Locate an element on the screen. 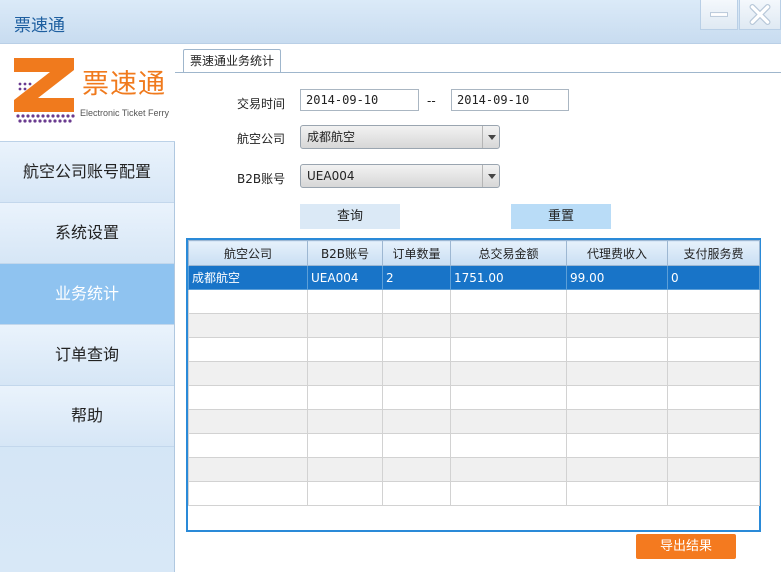 Image resolution: width=781 pixels, height=572 pixels. table-cell: 成都航空 is located at coordinates (248, 277).